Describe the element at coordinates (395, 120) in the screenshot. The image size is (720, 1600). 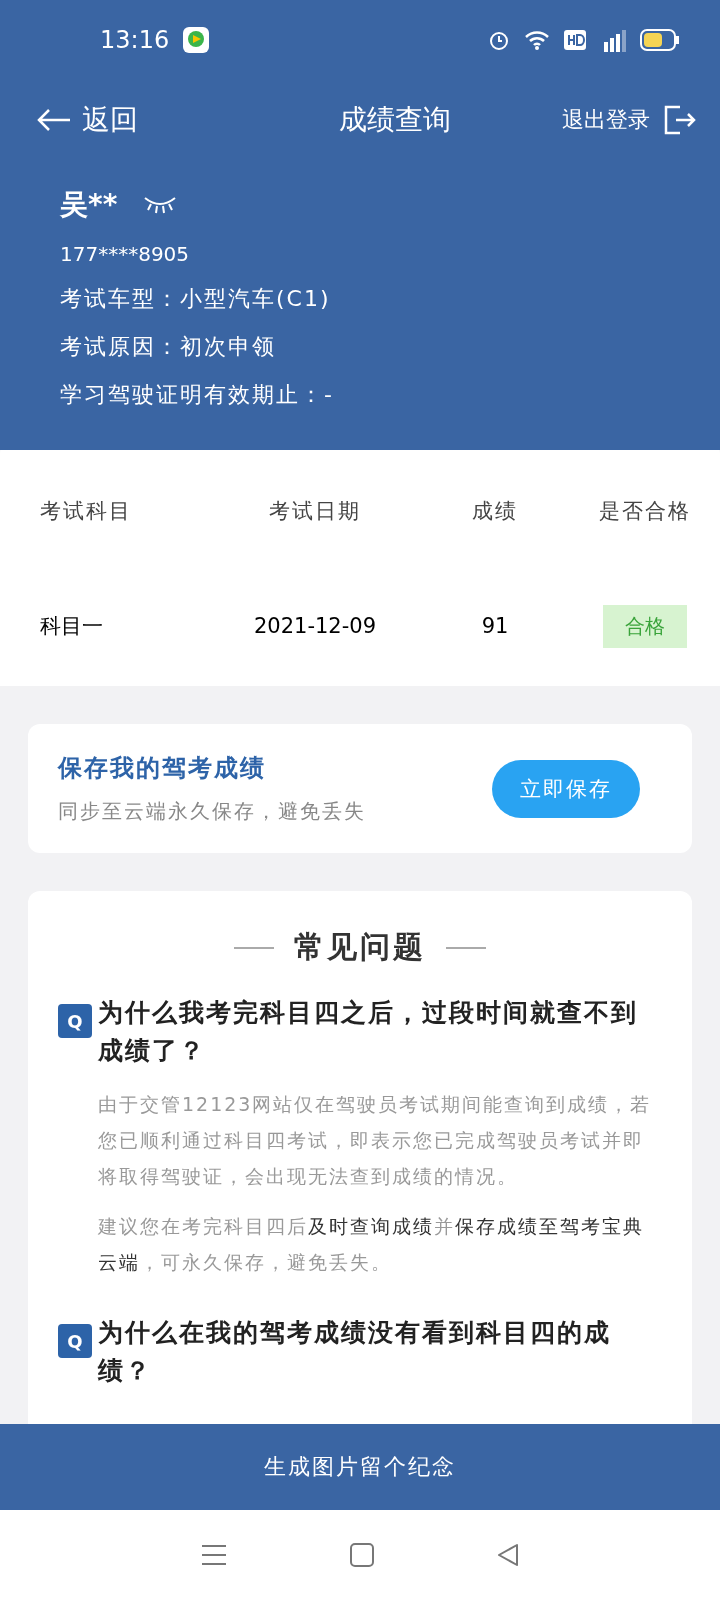
I see `page-title: 成绩查询` at that location.